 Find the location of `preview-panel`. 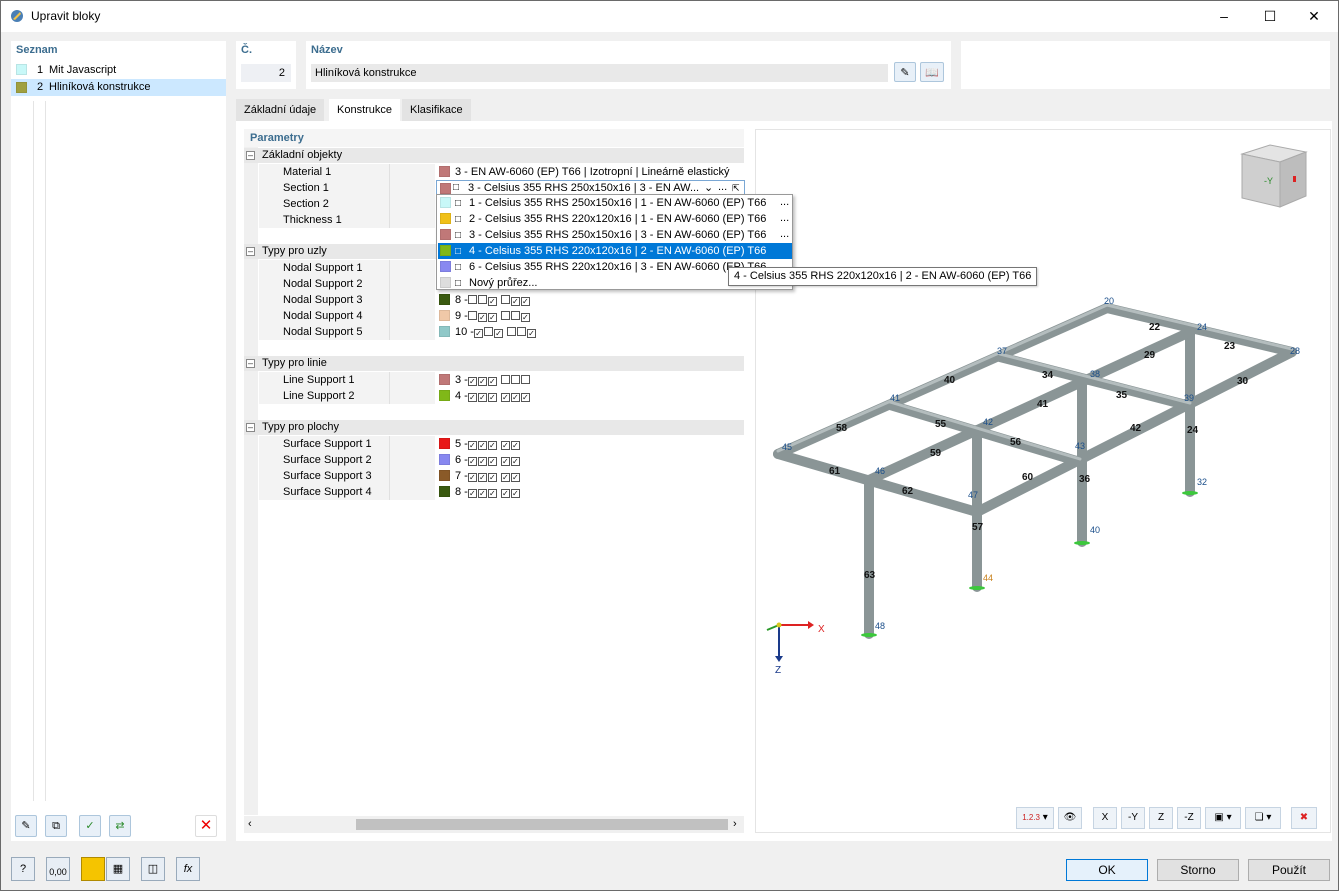

preview-panel is located at coordinates (1145, 65).